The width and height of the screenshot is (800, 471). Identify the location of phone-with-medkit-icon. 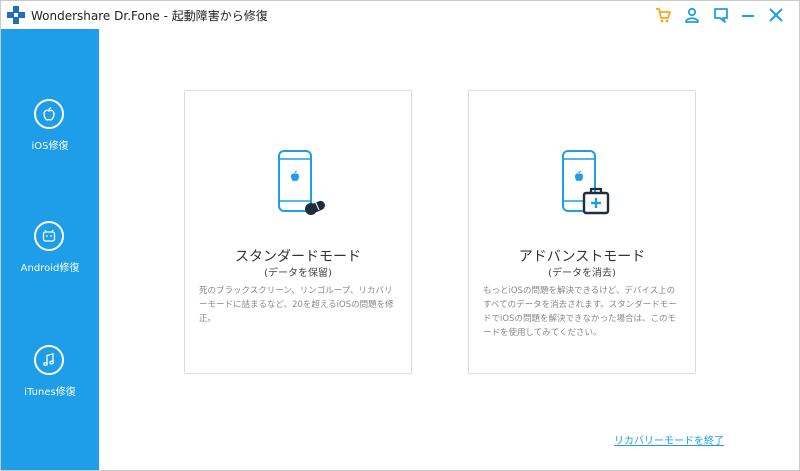
(586, 182).